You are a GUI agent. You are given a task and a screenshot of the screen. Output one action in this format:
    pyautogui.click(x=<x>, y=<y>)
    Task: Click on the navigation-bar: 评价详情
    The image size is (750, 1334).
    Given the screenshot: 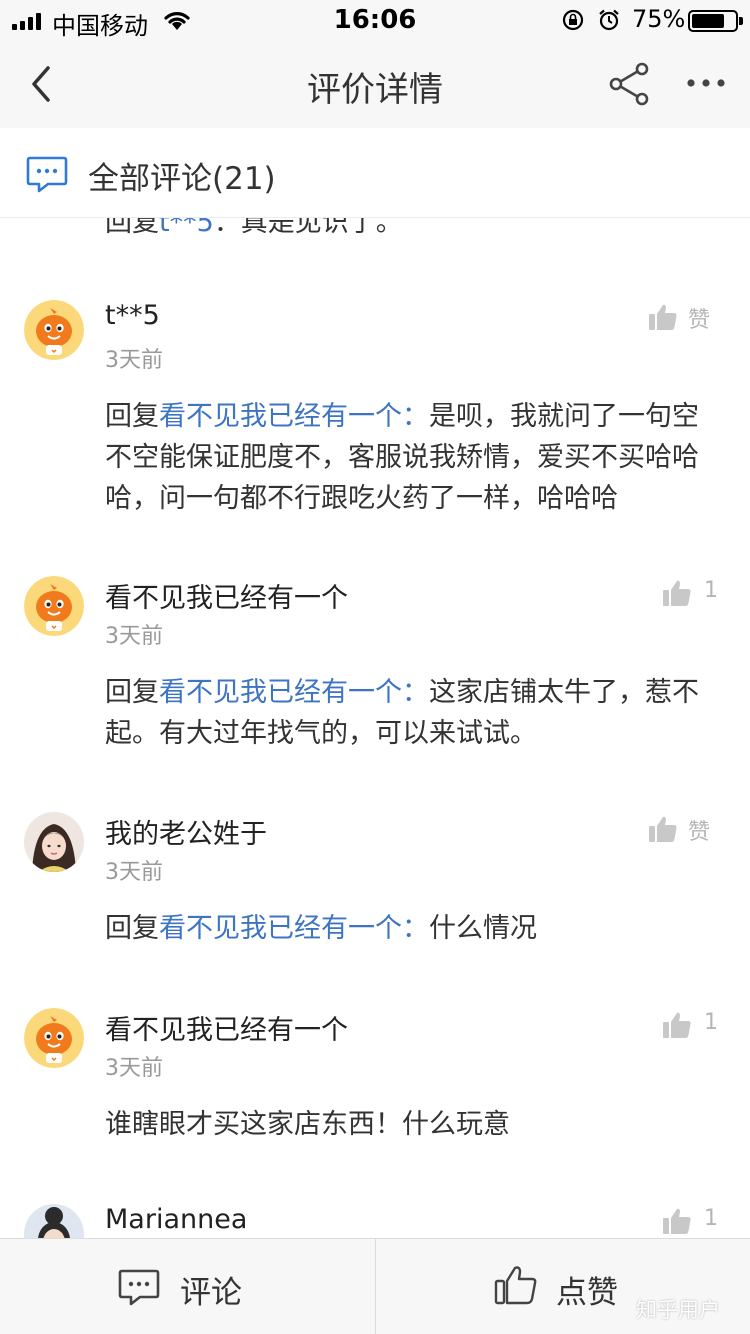 What is the action you would take?
    pyautogui.click(x=375, y=84)
    